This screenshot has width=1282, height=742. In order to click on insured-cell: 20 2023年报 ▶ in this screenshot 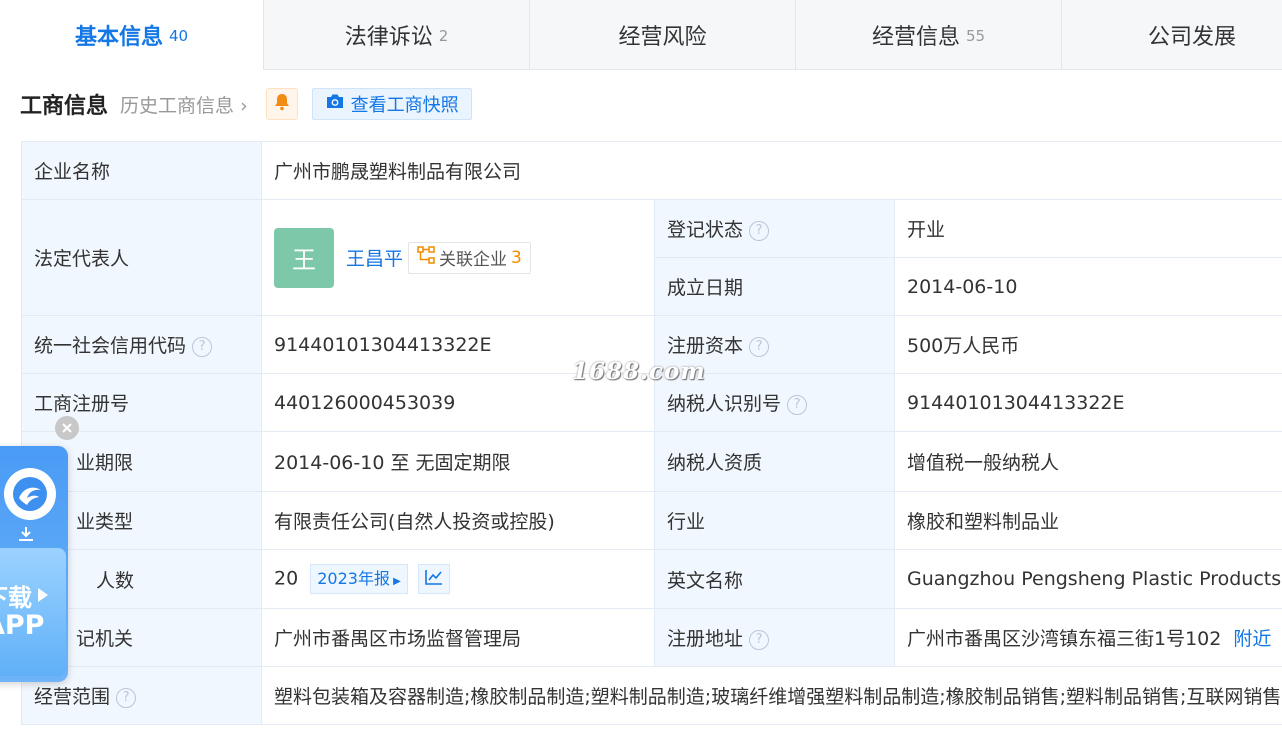, I will do `click(458, 579)`.